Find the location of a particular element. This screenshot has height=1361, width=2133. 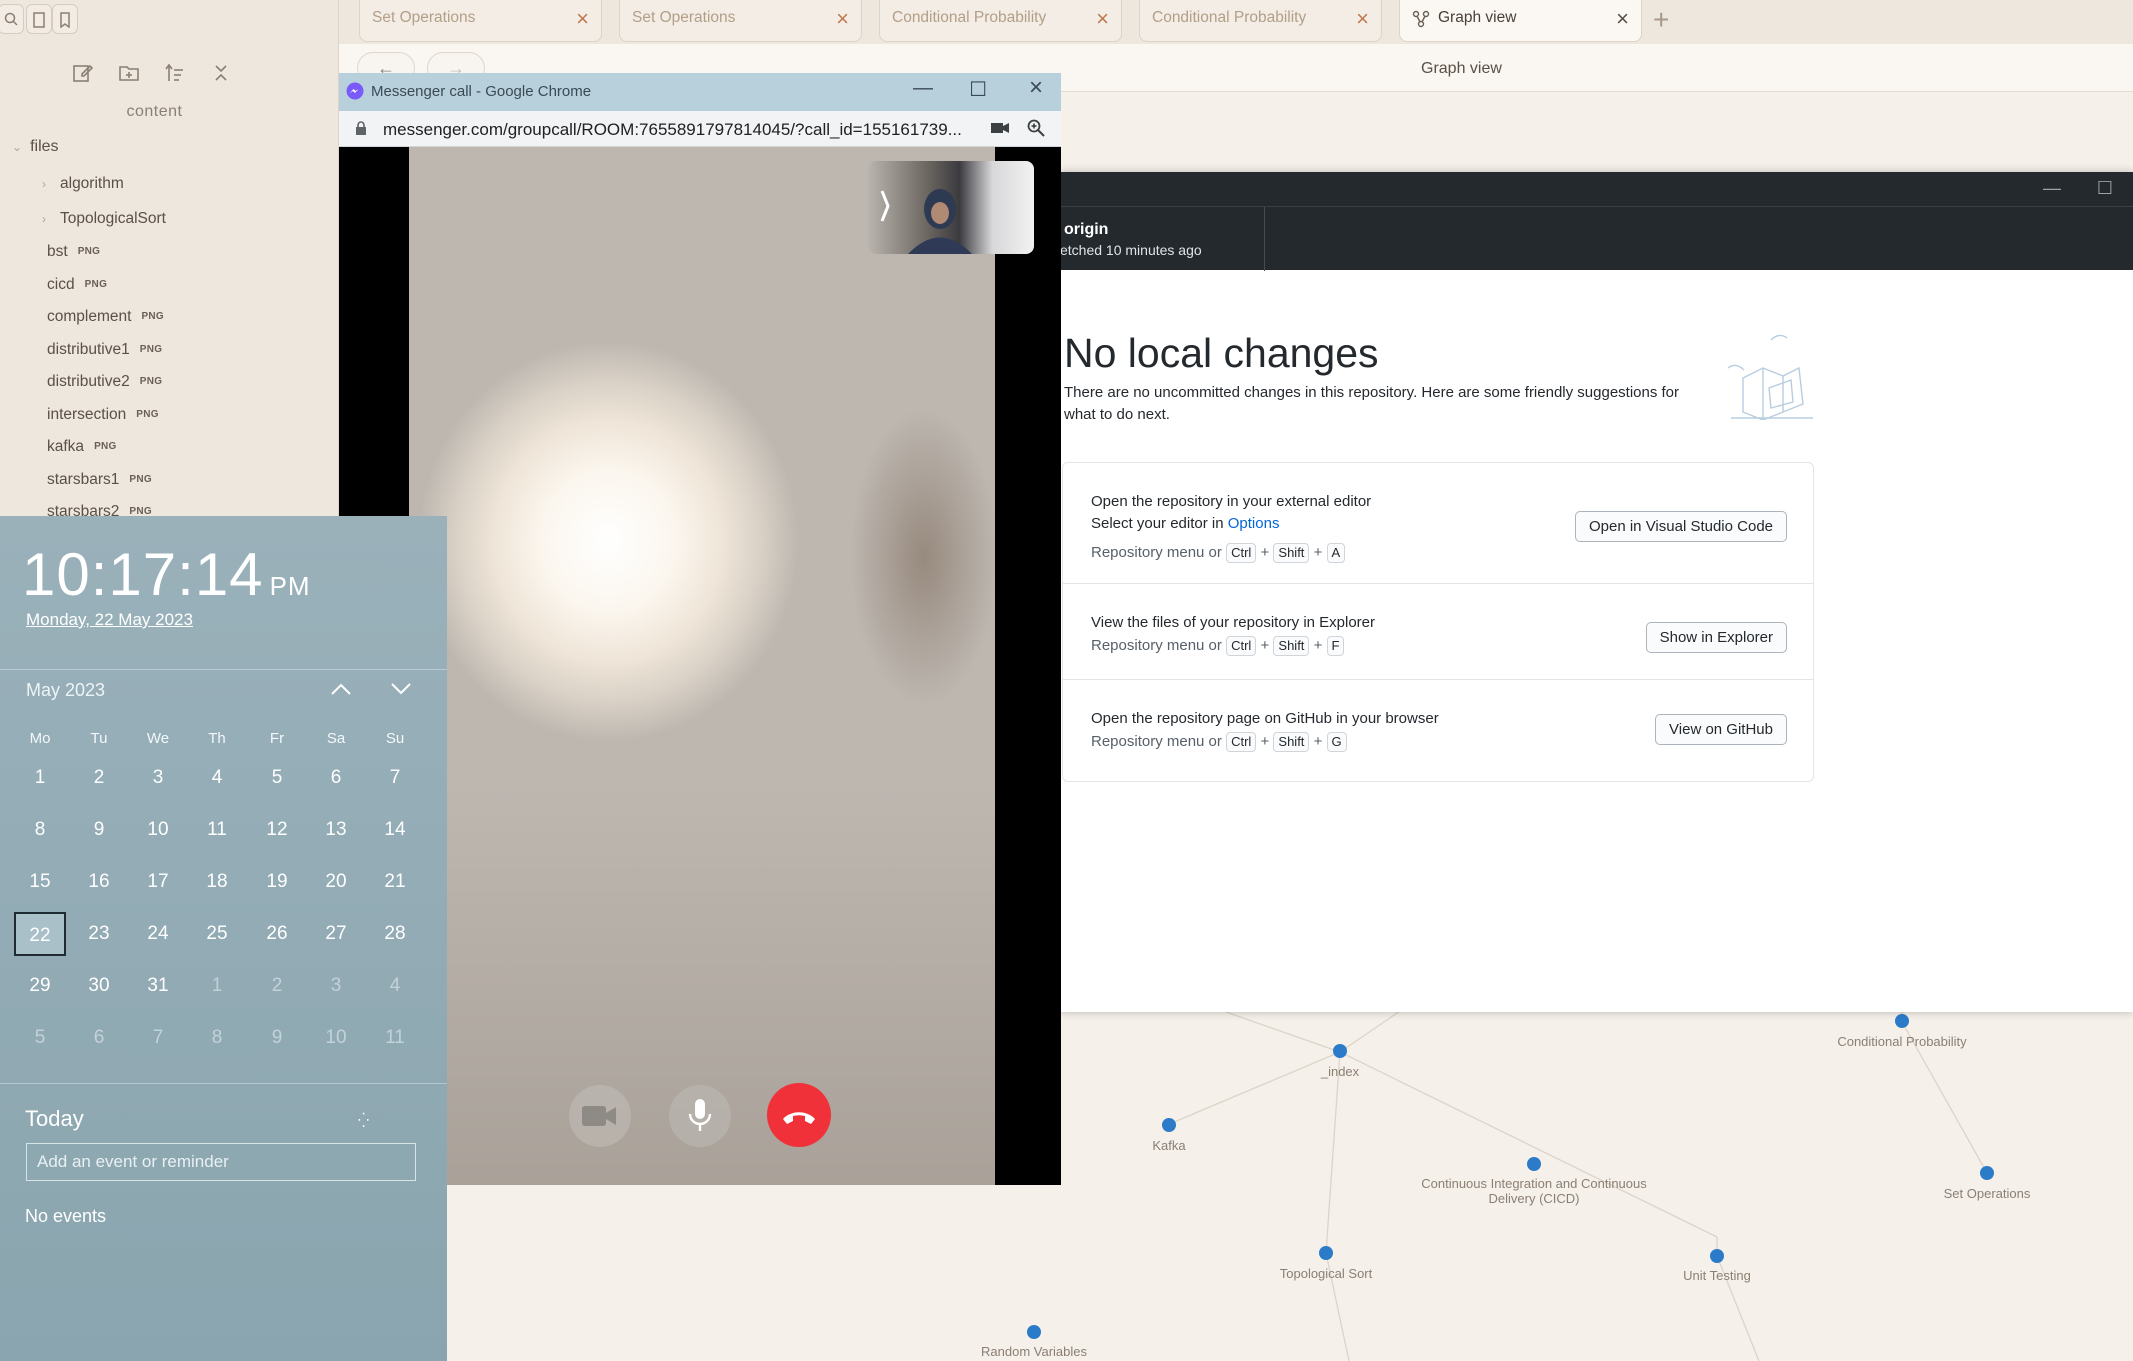

sort-icon is located at coordinates (177, 75).